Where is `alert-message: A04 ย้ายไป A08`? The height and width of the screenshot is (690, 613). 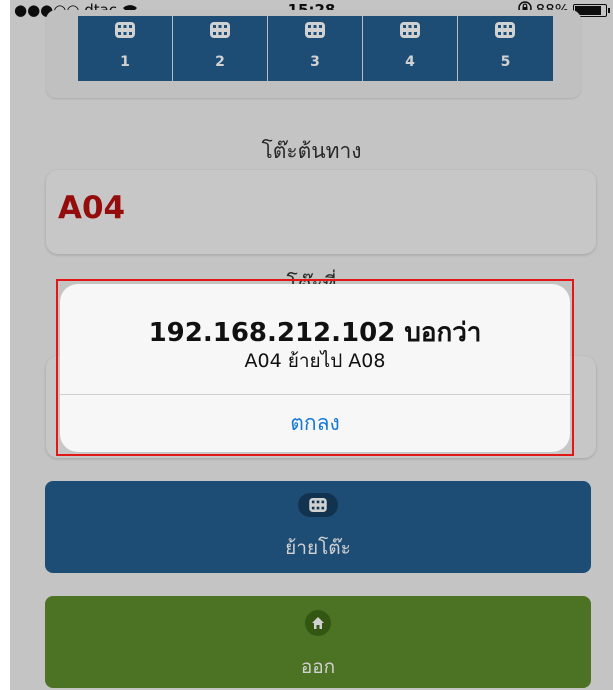 alert-message: A04 ย้ายไป A08 is located at coordinates (315, 361).